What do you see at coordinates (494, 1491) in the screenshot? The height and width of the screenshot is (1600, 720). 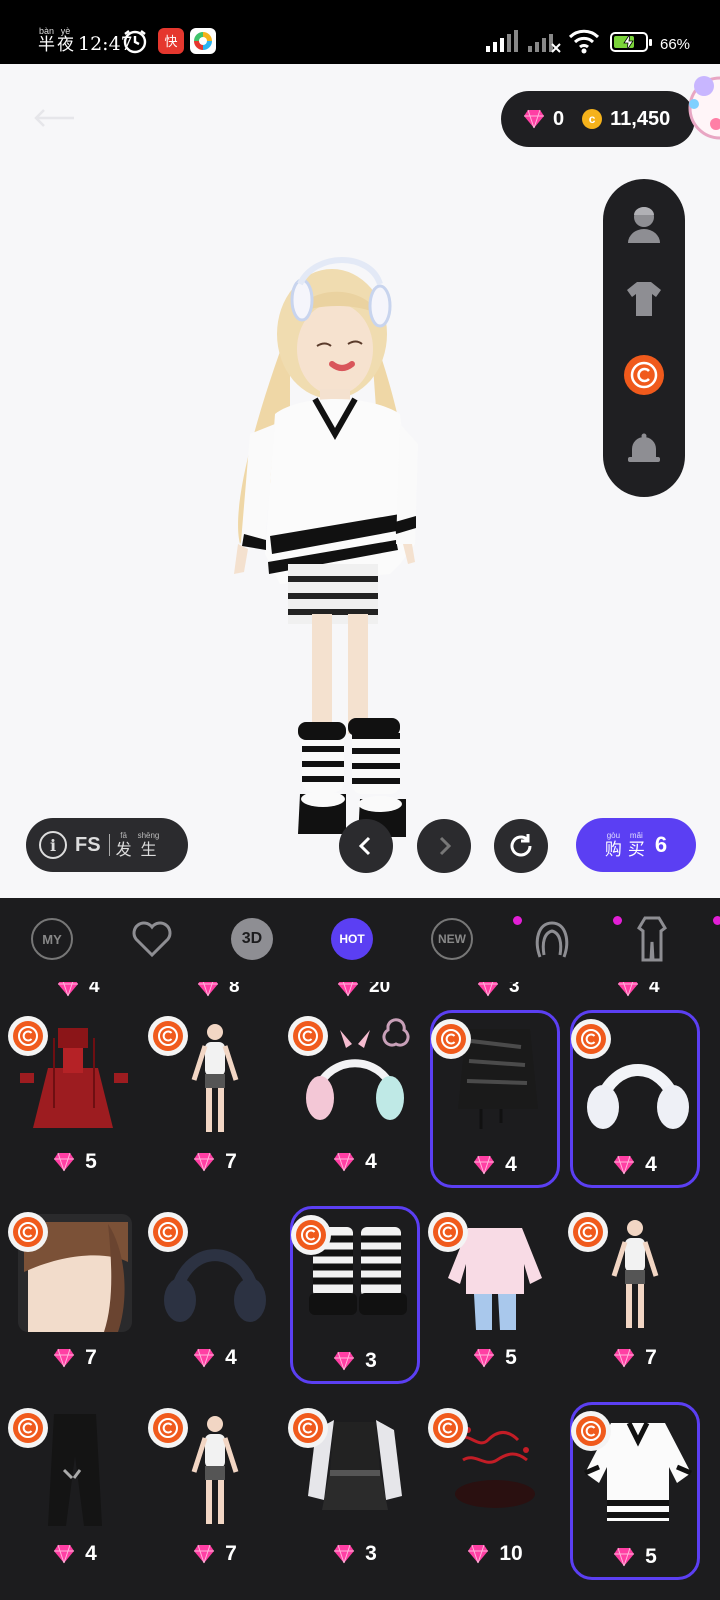 I see `item-card: 10` at bounding box center [494, 1491].